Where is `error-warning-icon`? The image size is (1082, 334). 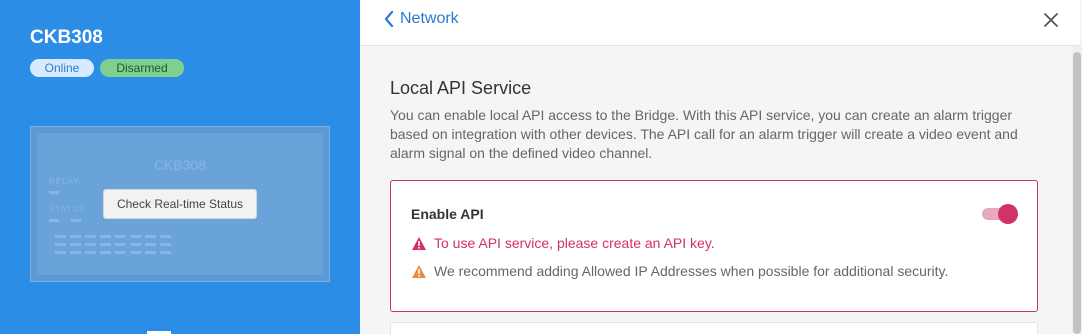 error-warning-icon is located at coordinates (419, 243).